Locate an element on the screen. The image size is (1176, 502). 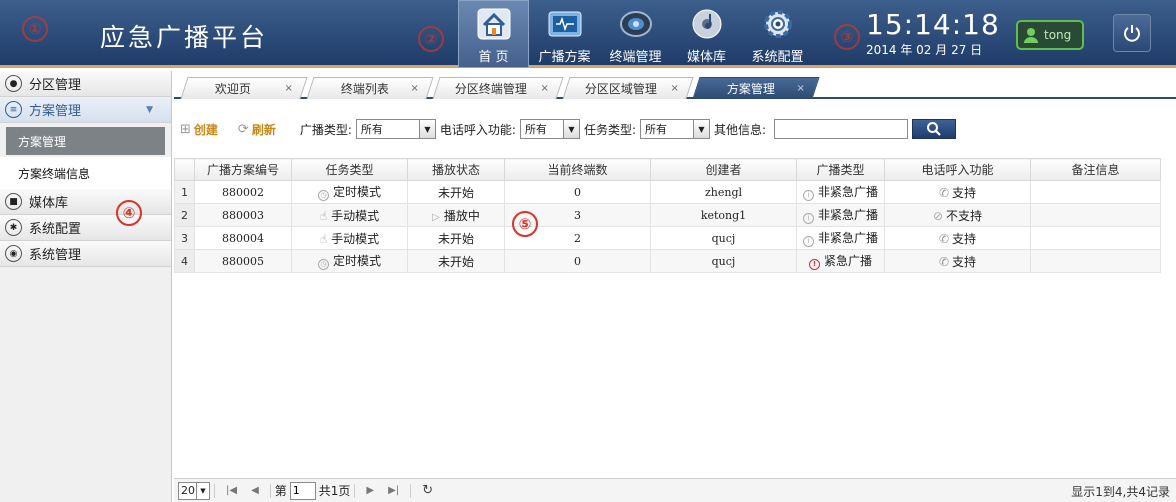
nav-broadcast-plan: 广播方案 is located at coordinates (564, 34).